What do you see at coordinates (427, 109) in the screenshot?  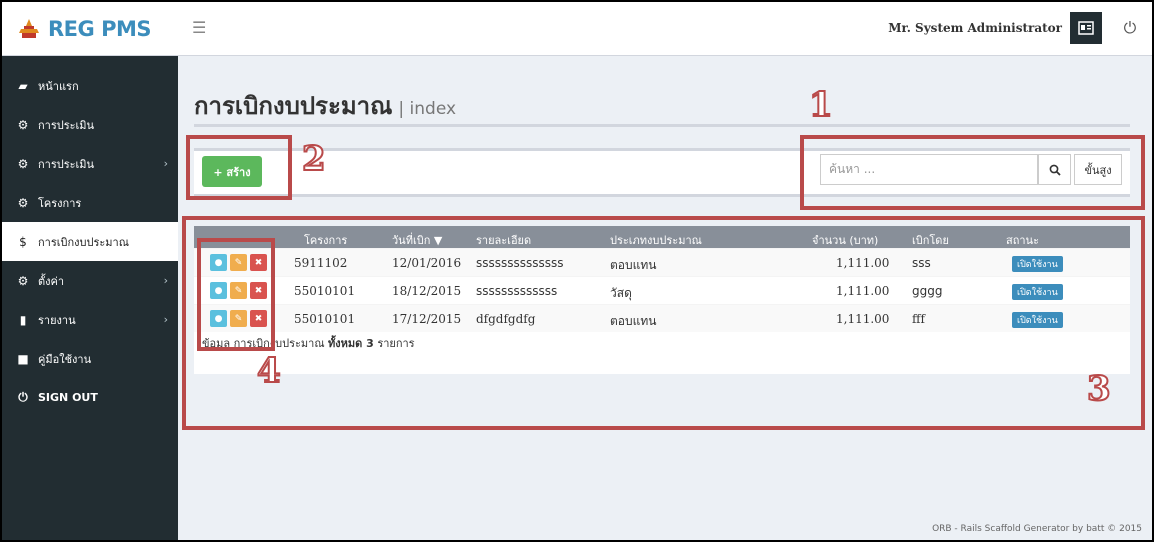 I see `page-subtitle: | index` at bounding box center [427, 109].